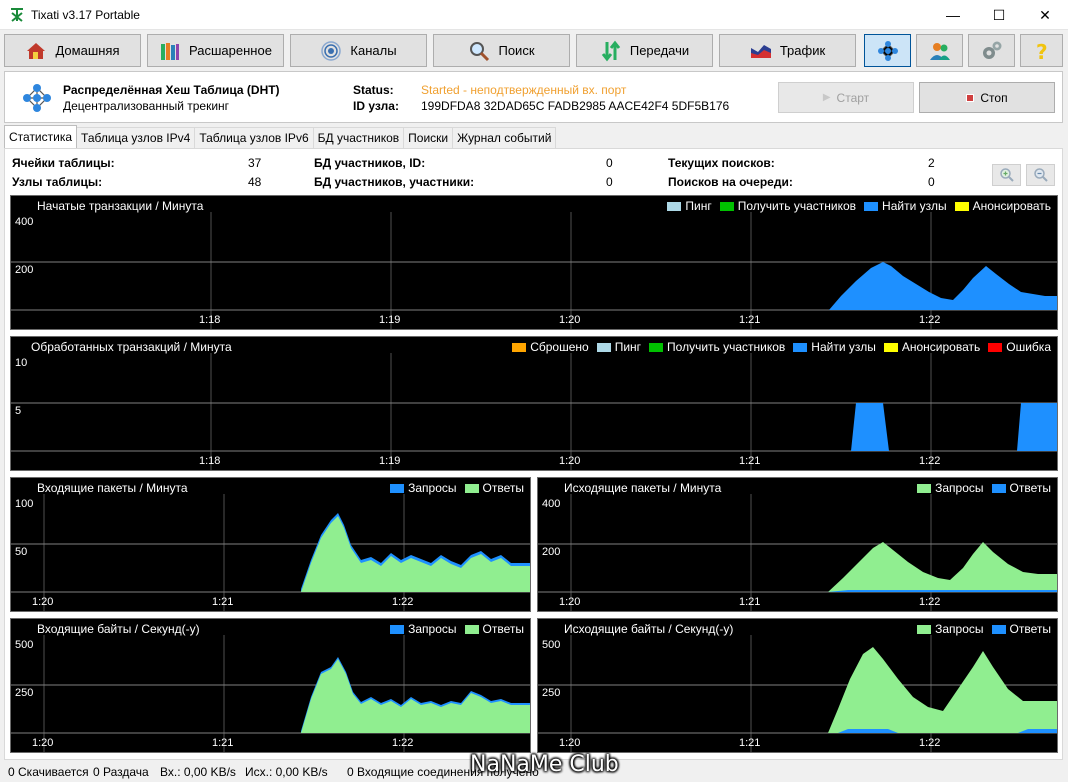  I want to click on y-tick-label: 50, so click(21, 552).